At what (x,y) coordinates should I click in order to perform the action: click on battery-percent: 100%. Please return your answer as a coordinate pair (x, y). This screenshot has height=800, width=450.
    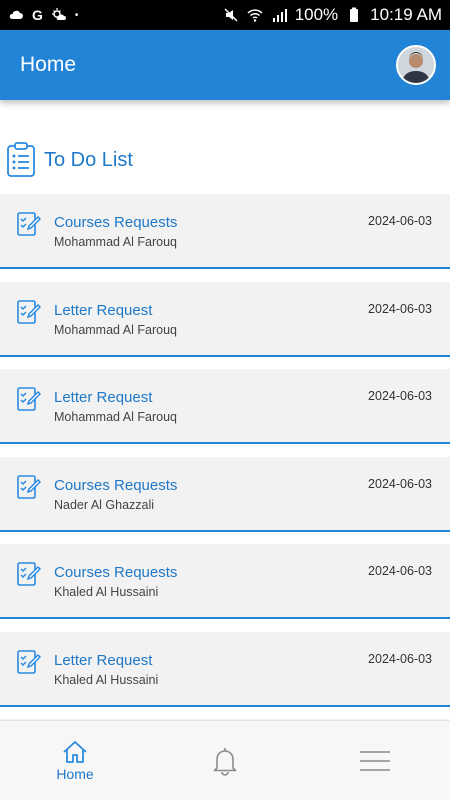
    Looking at the image, I should click on (316, 14).